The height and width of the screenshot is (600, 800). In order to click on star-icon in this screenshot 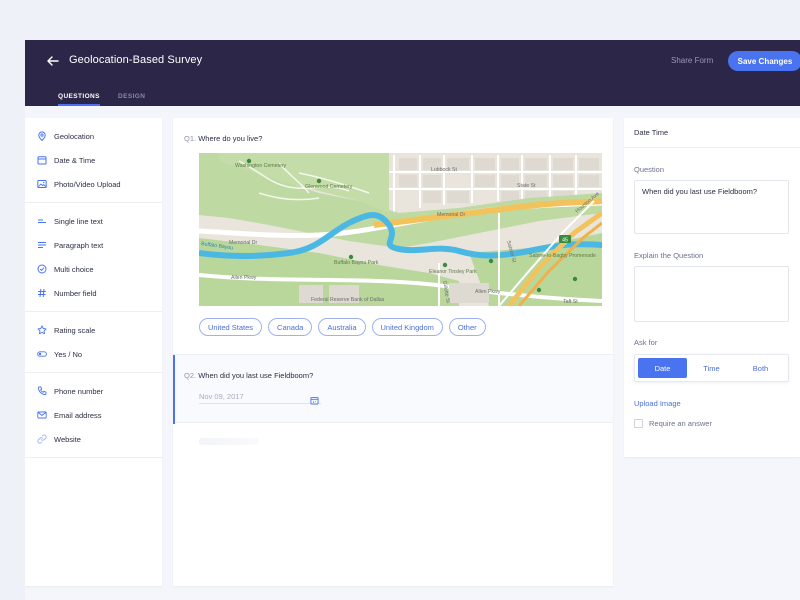, I will do `click(42, 330)`.